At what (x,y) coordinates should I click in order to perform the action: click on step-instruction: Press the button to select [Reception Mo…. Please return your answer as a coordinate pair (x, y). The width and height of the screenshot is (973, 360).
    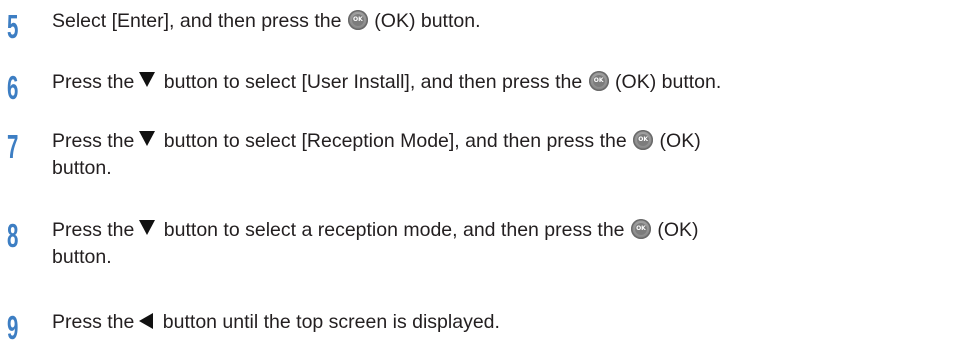
    Looking at the image, I should click on (376, 154).